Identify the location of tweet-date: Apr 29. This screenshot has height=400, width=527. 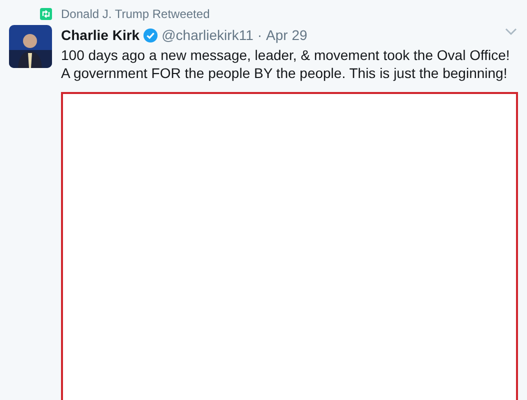
(287, 35).